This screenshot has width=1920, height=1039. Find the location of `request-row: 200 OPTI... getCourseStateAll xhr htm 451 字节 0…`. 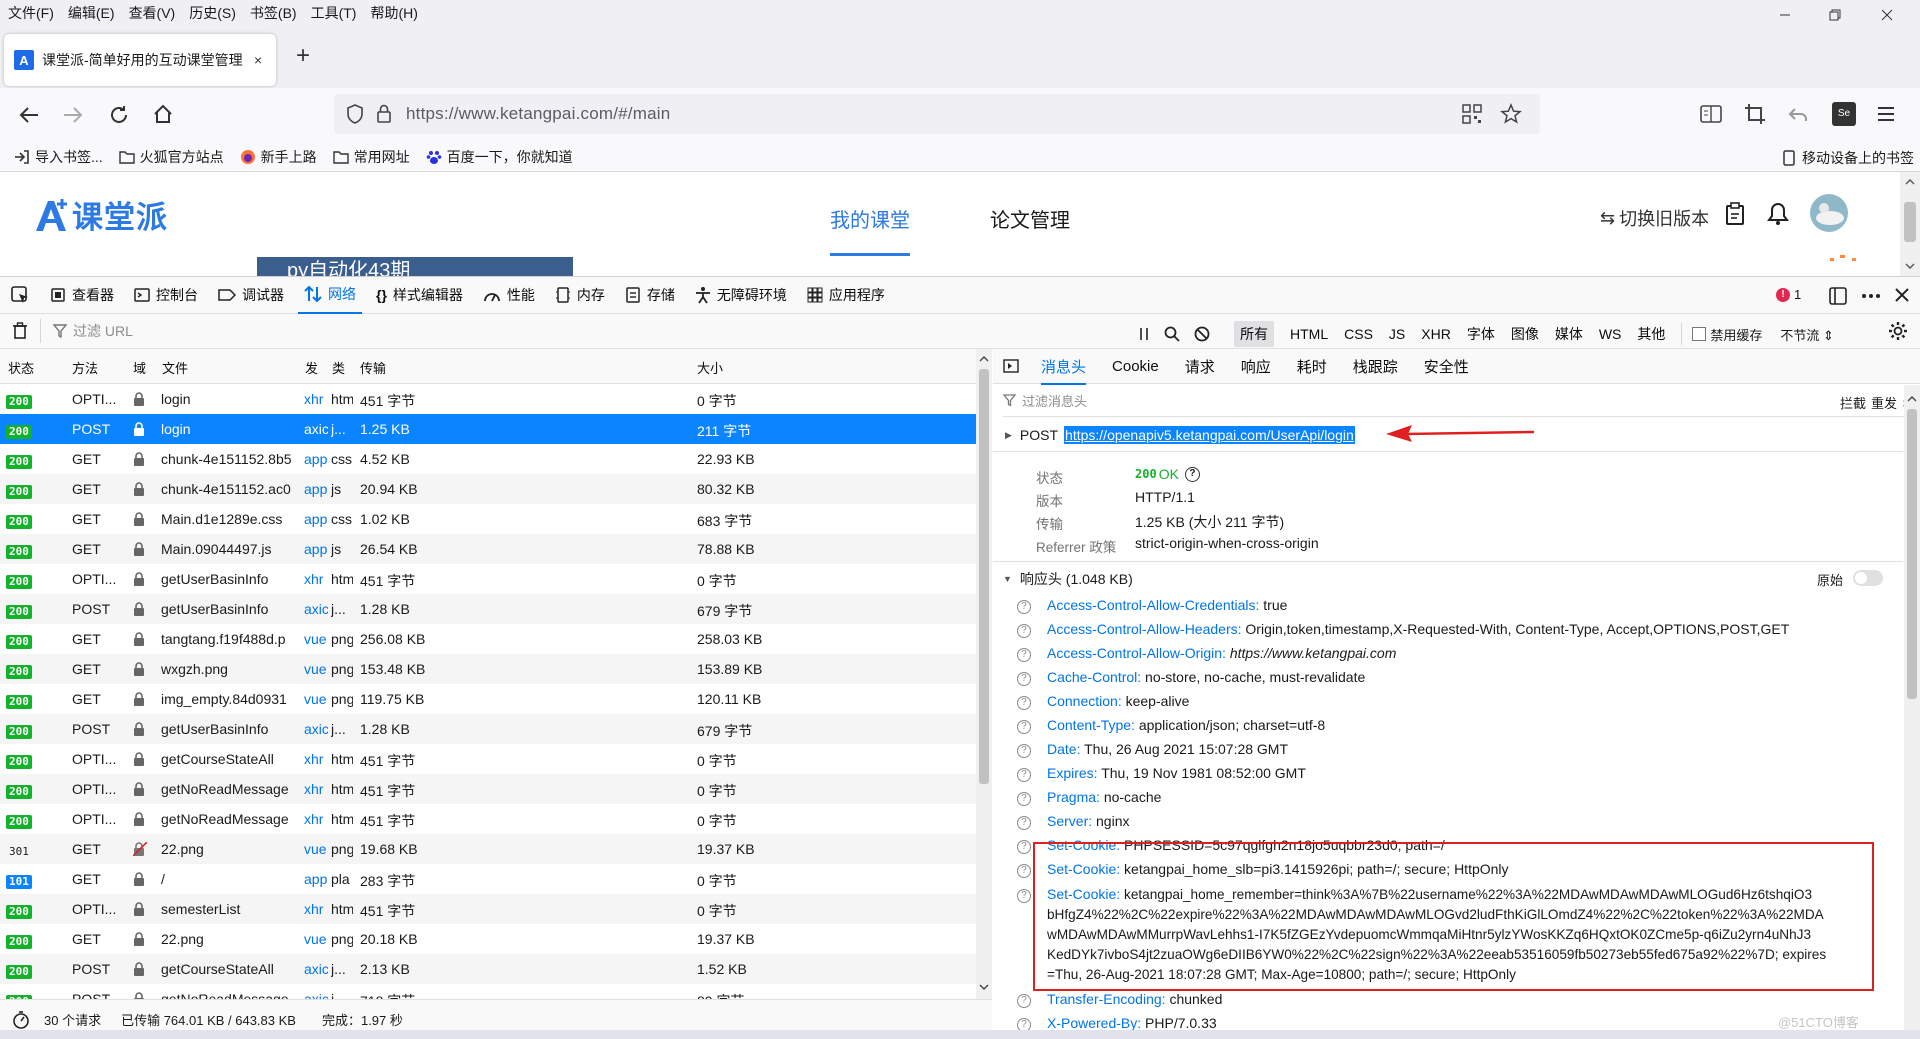

request-row: 200 OPTI... getCourseStateAll xhr htm 451 字节 0… is located at coordinates (488, 759).